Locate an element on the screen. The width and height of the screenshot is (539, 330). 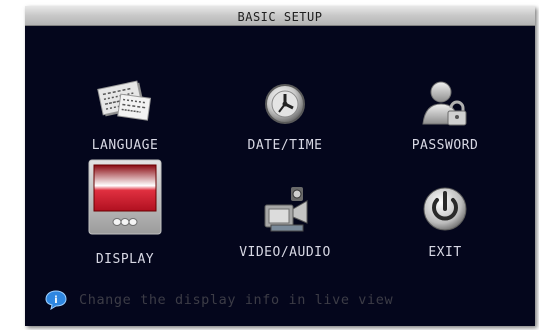
menu-item-label: DISPLAY is located at coordinates (125, 259).